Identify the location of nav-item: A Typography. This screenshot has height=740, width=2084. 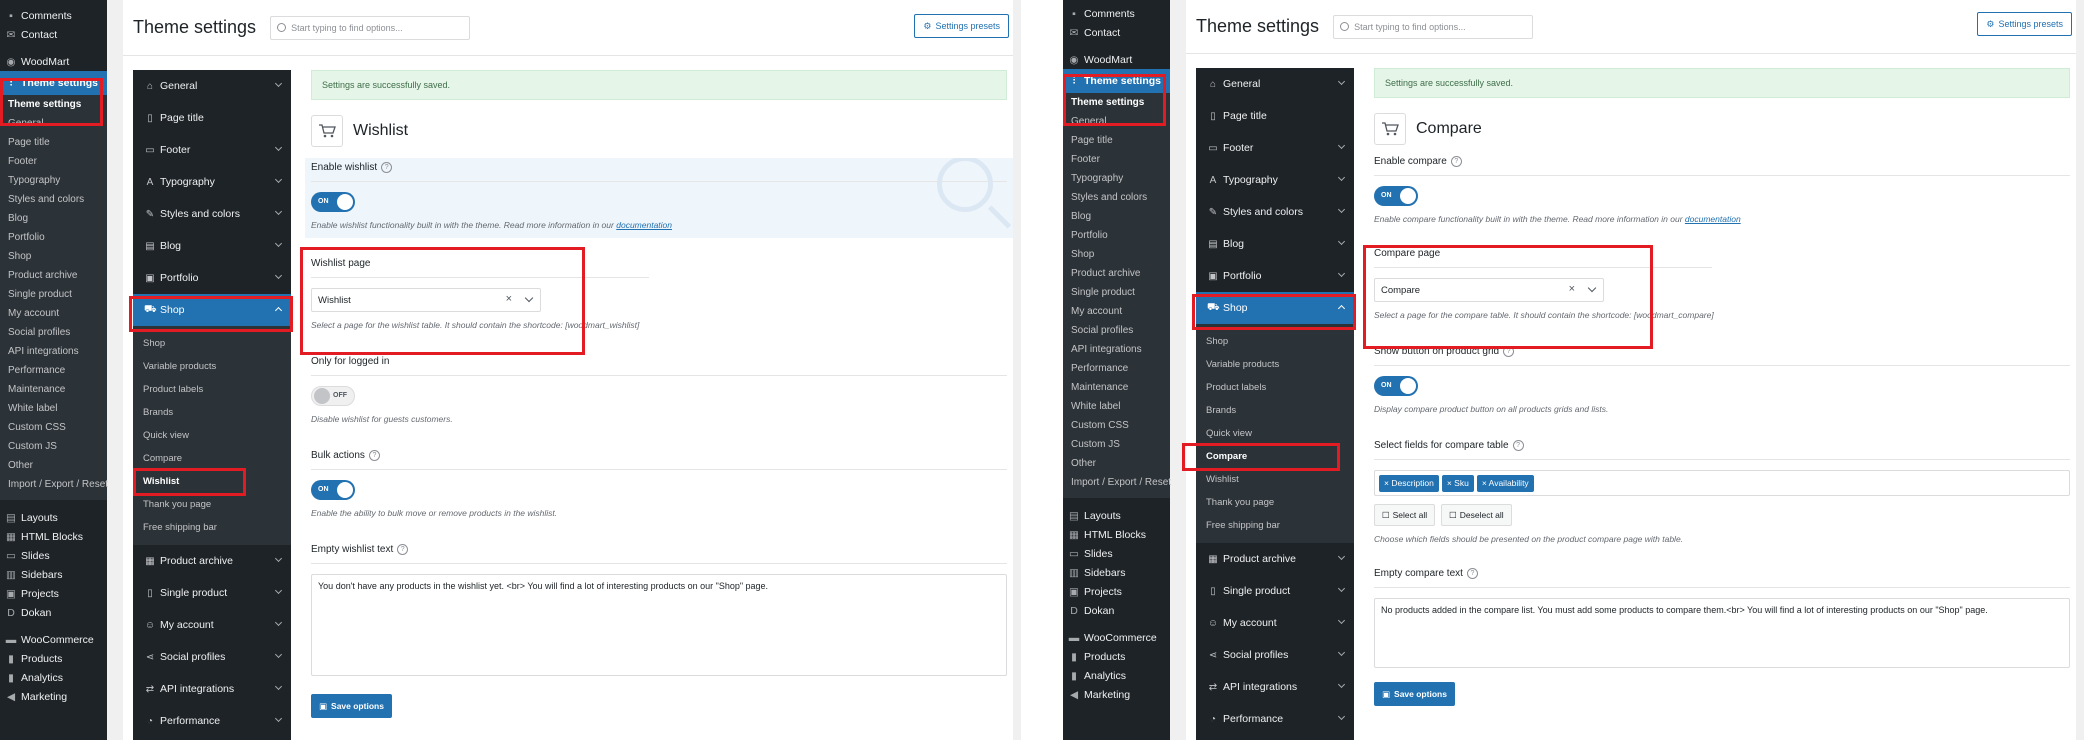
(1275, 180).